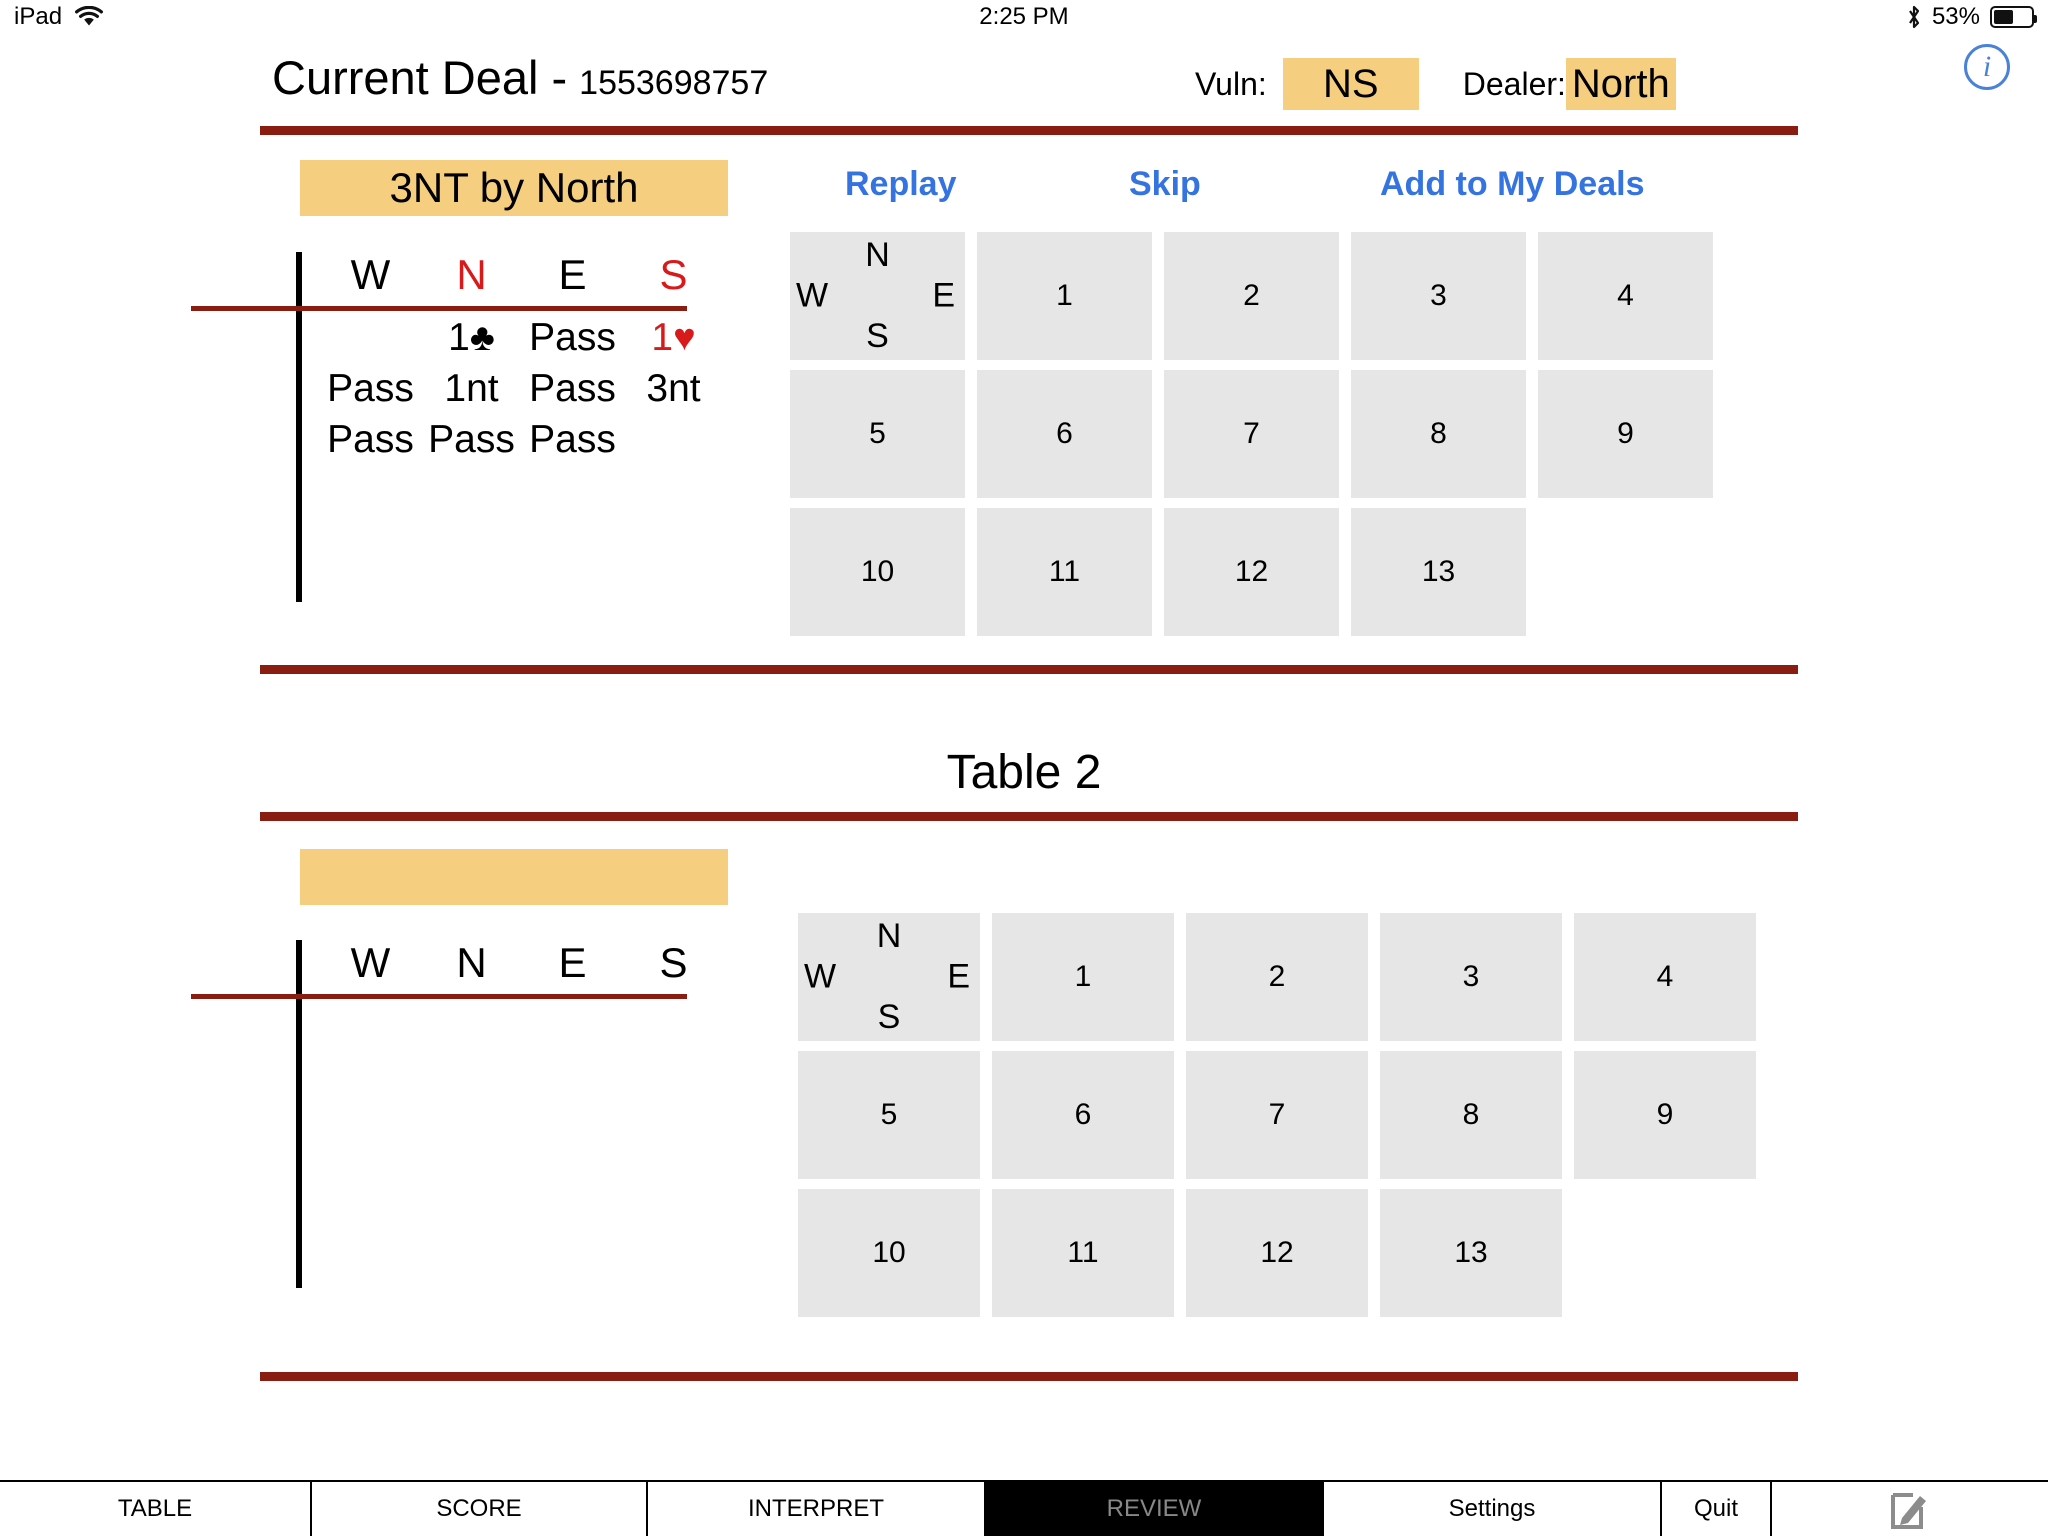 The height and width of the screenshot is (1536, 2048). I want to click on table2-title: Table 2, so click(1024, 772).